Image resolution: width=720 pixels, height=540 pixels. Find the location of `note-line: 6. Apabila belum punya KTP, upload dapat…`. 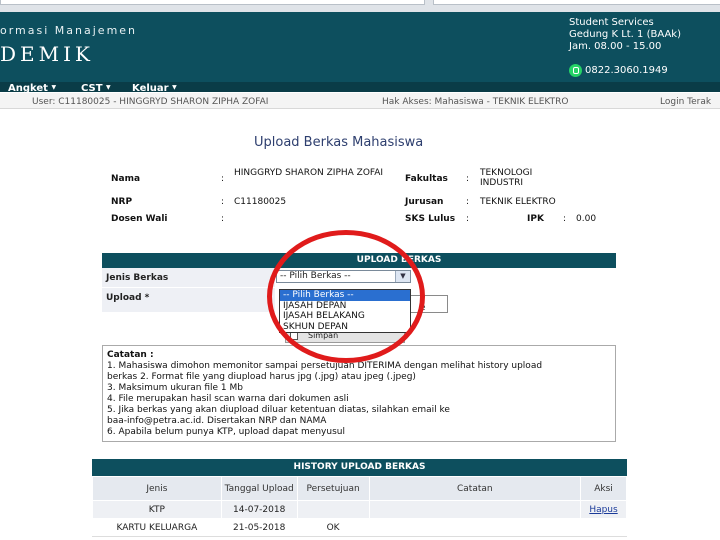

note-line: 6. Apabila belum punya KTP, upload dapat… is located at coordinates (226, 432).